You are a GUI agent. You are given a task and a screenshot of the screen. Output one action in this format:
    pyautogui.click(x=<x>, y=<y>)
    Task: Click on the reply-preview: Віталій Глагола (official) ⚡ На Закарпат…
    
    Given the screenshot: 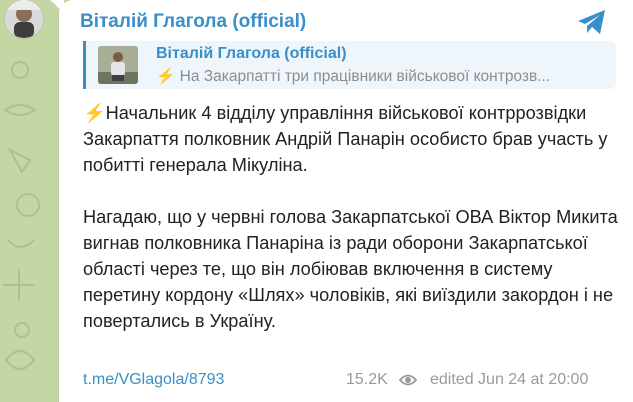 What is the action you would take?
    pyautogui.click(x=349, y=65)
    